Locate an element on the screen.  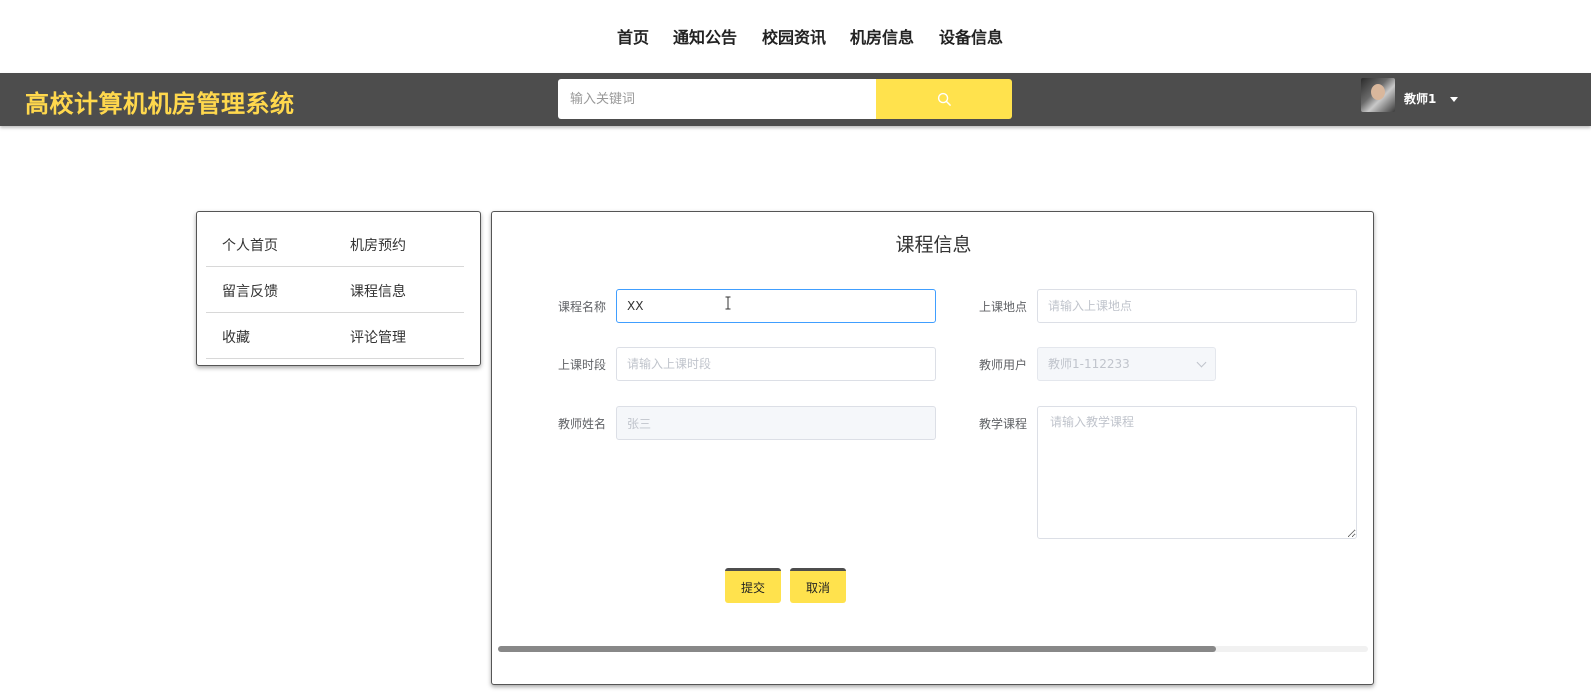
teaching-course-textarea is located at coordinates (1197, 472).